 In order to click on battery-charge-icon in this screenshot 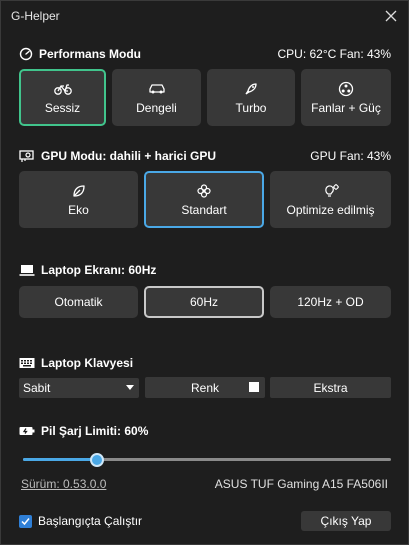, I will do `click(27, 431)`.